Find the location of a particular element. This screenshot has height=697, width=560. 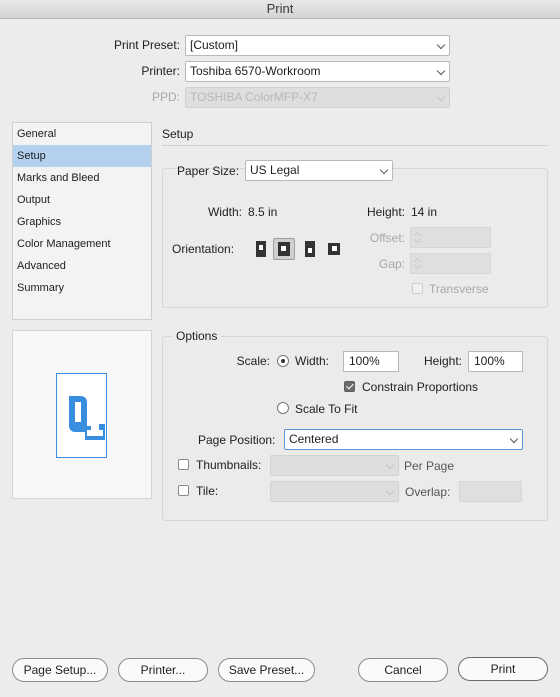

sidebar-item-output: Output is located at coordinates (82, 200).